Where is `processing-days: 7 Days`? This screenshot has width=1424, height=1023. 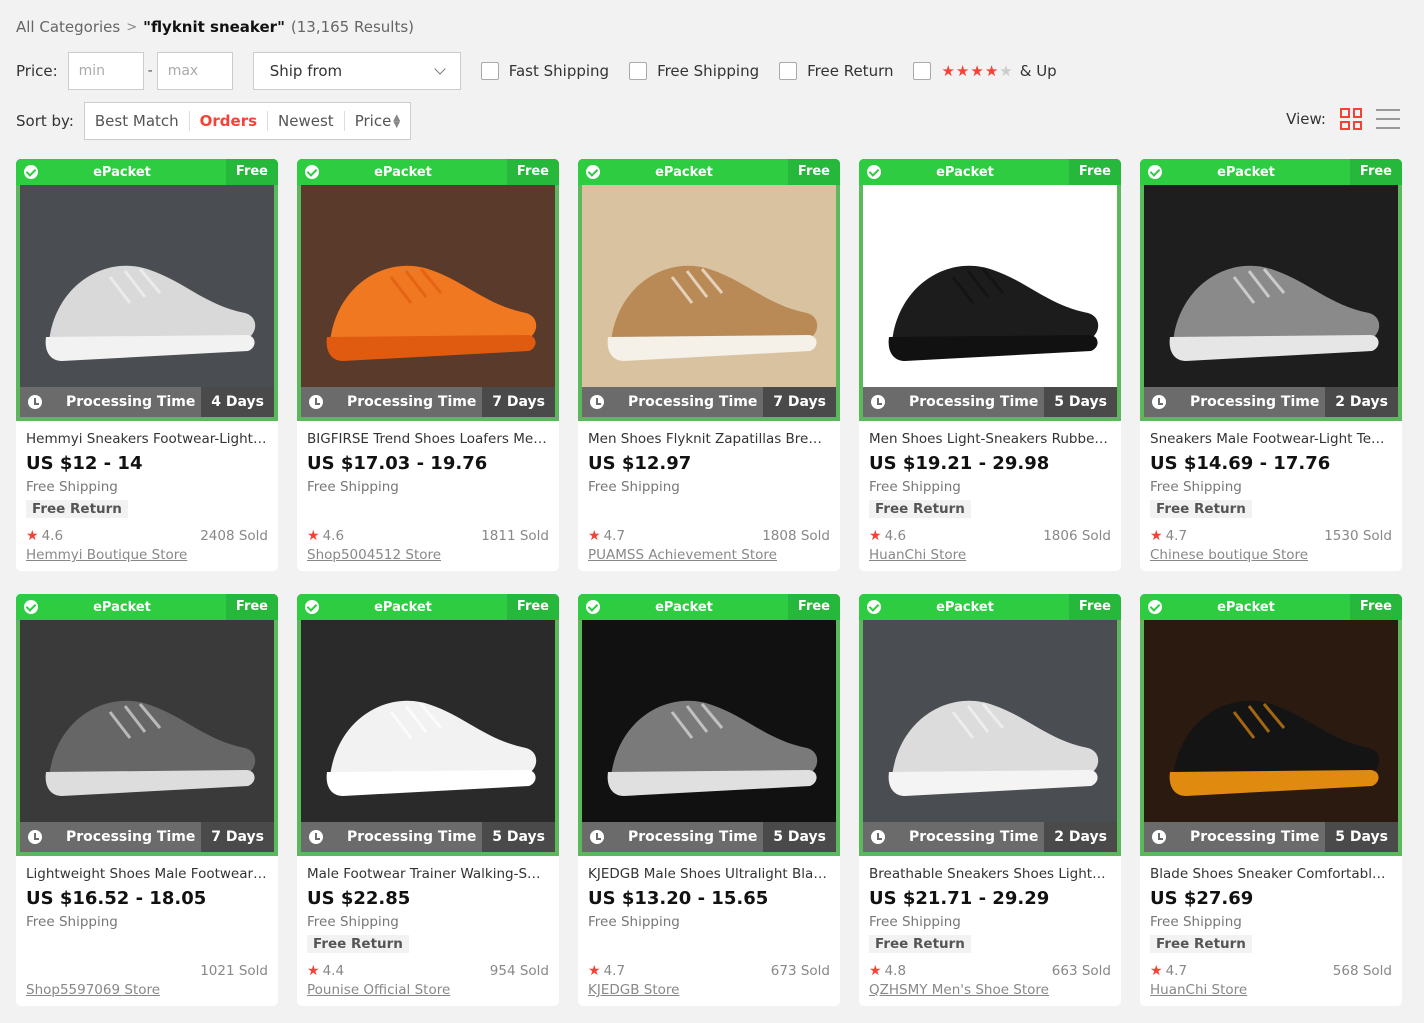
processing-days: 7 Days is located at coordinates (799, 402).